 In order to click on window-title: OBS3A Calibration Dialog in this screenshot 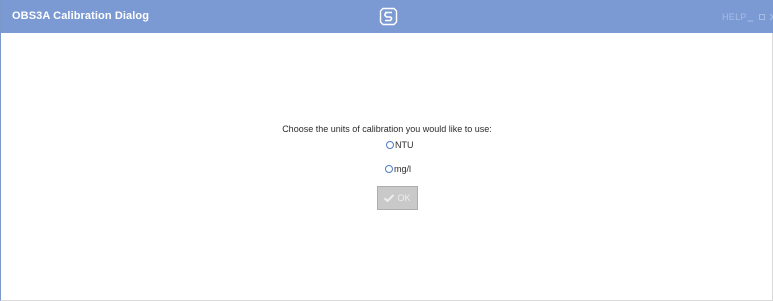, I will do `click(81, 16)`.